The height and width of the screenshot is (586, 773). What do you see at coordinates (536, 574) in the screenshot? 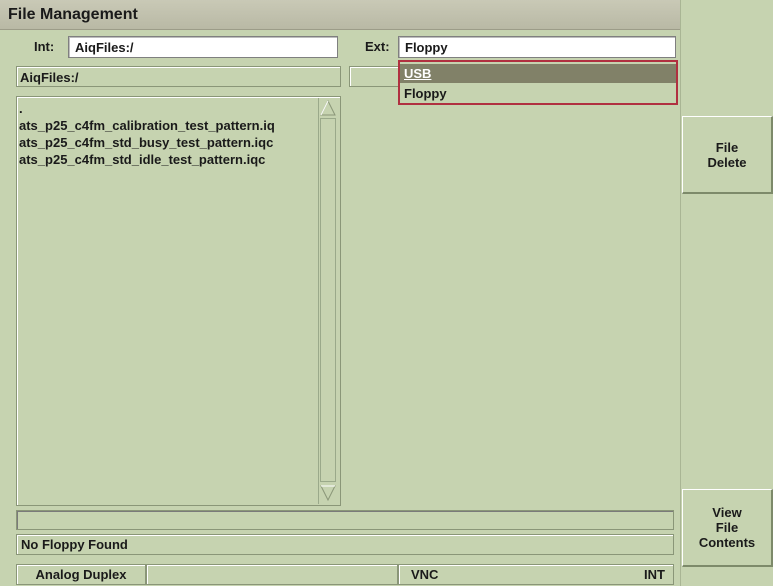
I see `status-connection: VNC INT` at bounding box center [536, 574].